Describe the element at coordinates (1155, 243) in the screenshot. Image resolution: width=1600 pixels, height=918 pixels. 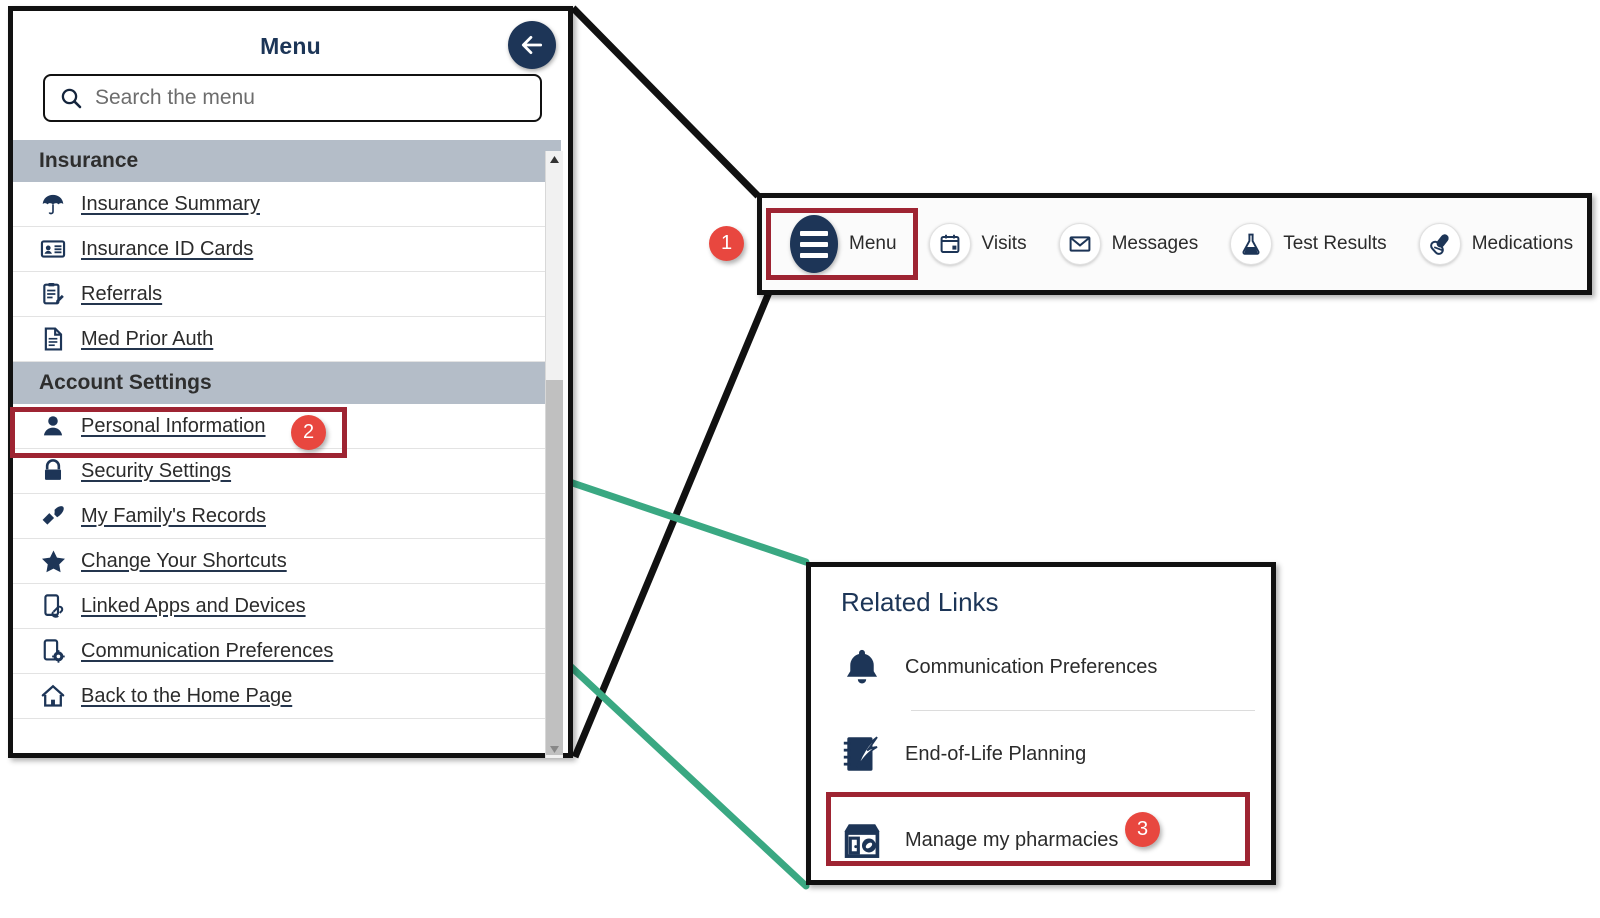
I see `nav-item-label: Messages` at that location.